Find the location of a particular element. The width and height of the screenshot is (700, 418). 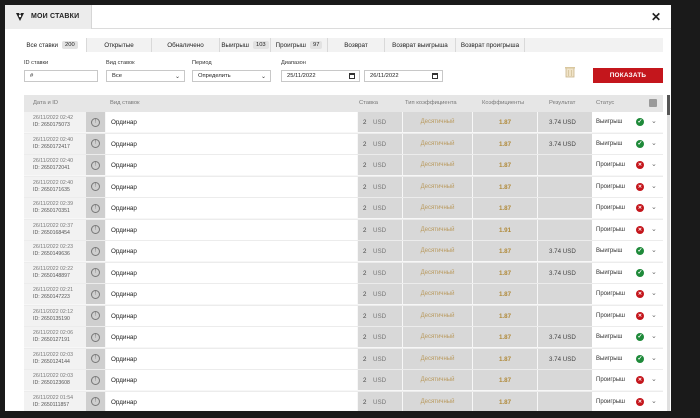

bet-date-id: 26/11/2022 02:06 ID: 2650127191 is located at coordinates (55, 337).